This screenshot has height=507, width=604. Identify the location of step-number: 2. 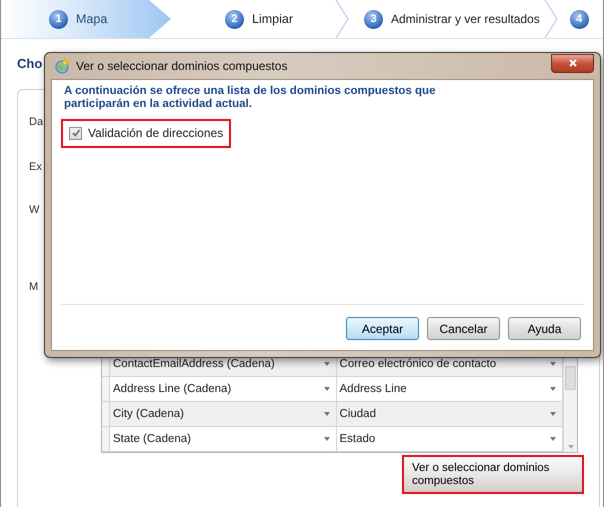
(234, 19).